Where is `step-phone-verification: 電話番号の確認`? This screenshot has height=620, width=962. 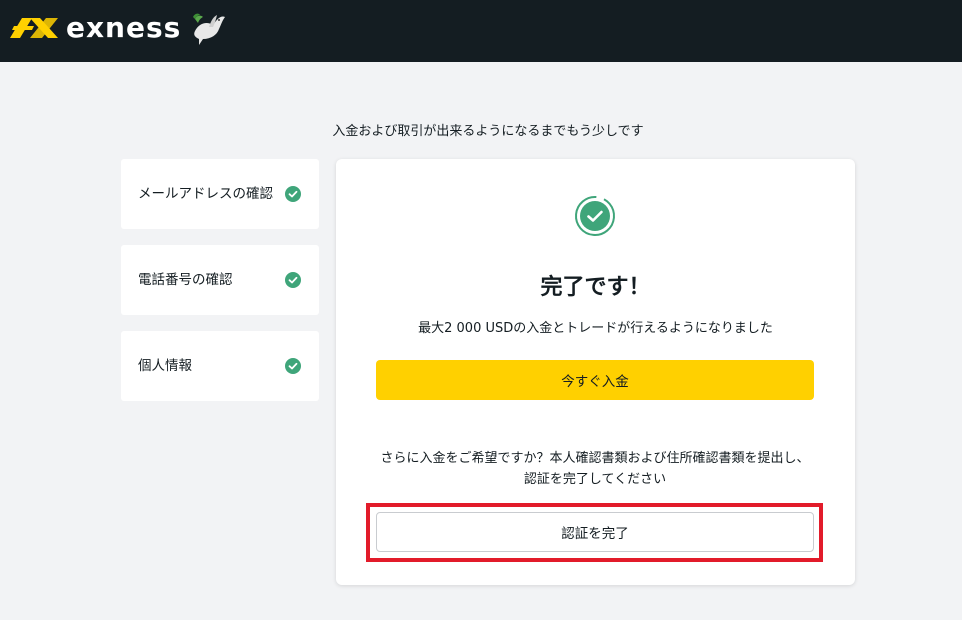 step-phone-verification: 電話番号の確認 is located at coordinates (220, 280).